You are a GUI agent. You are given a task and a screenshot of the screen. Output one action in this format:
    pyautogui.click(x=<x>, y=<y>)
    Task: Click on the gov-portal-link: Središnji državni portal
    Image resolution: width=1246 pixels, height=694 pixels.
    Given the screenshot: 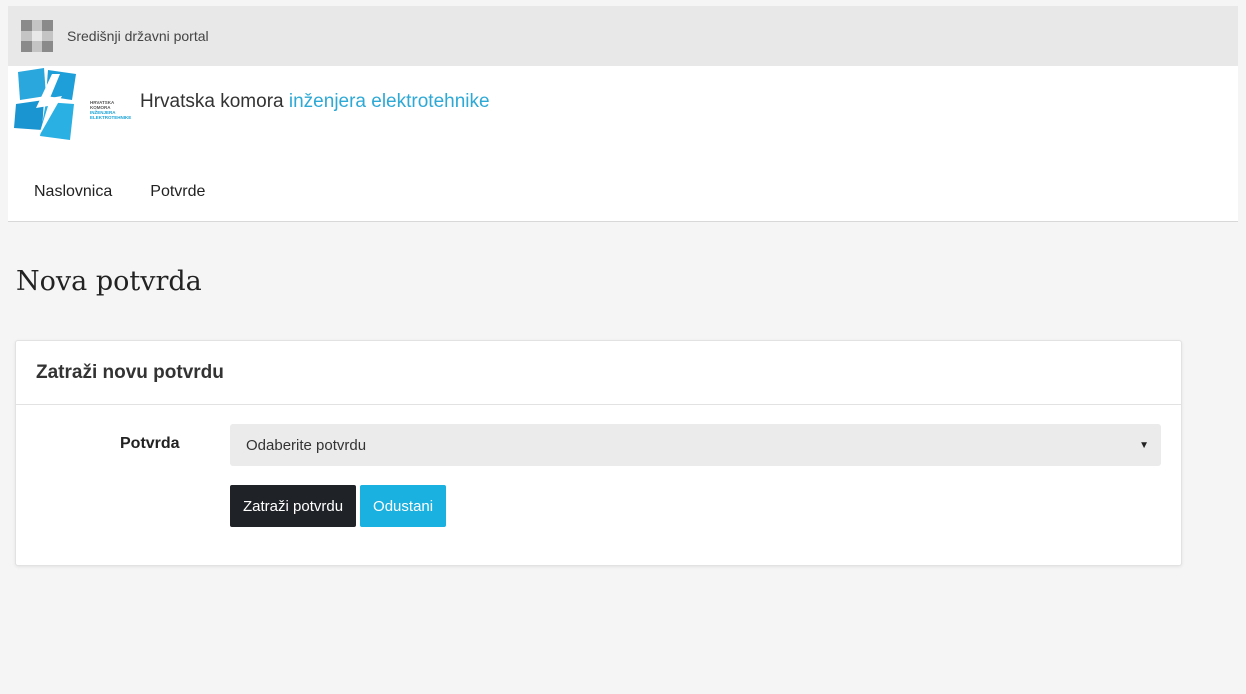 What is the action you would take?
    pyautogui.click(x=138, y=36)
    